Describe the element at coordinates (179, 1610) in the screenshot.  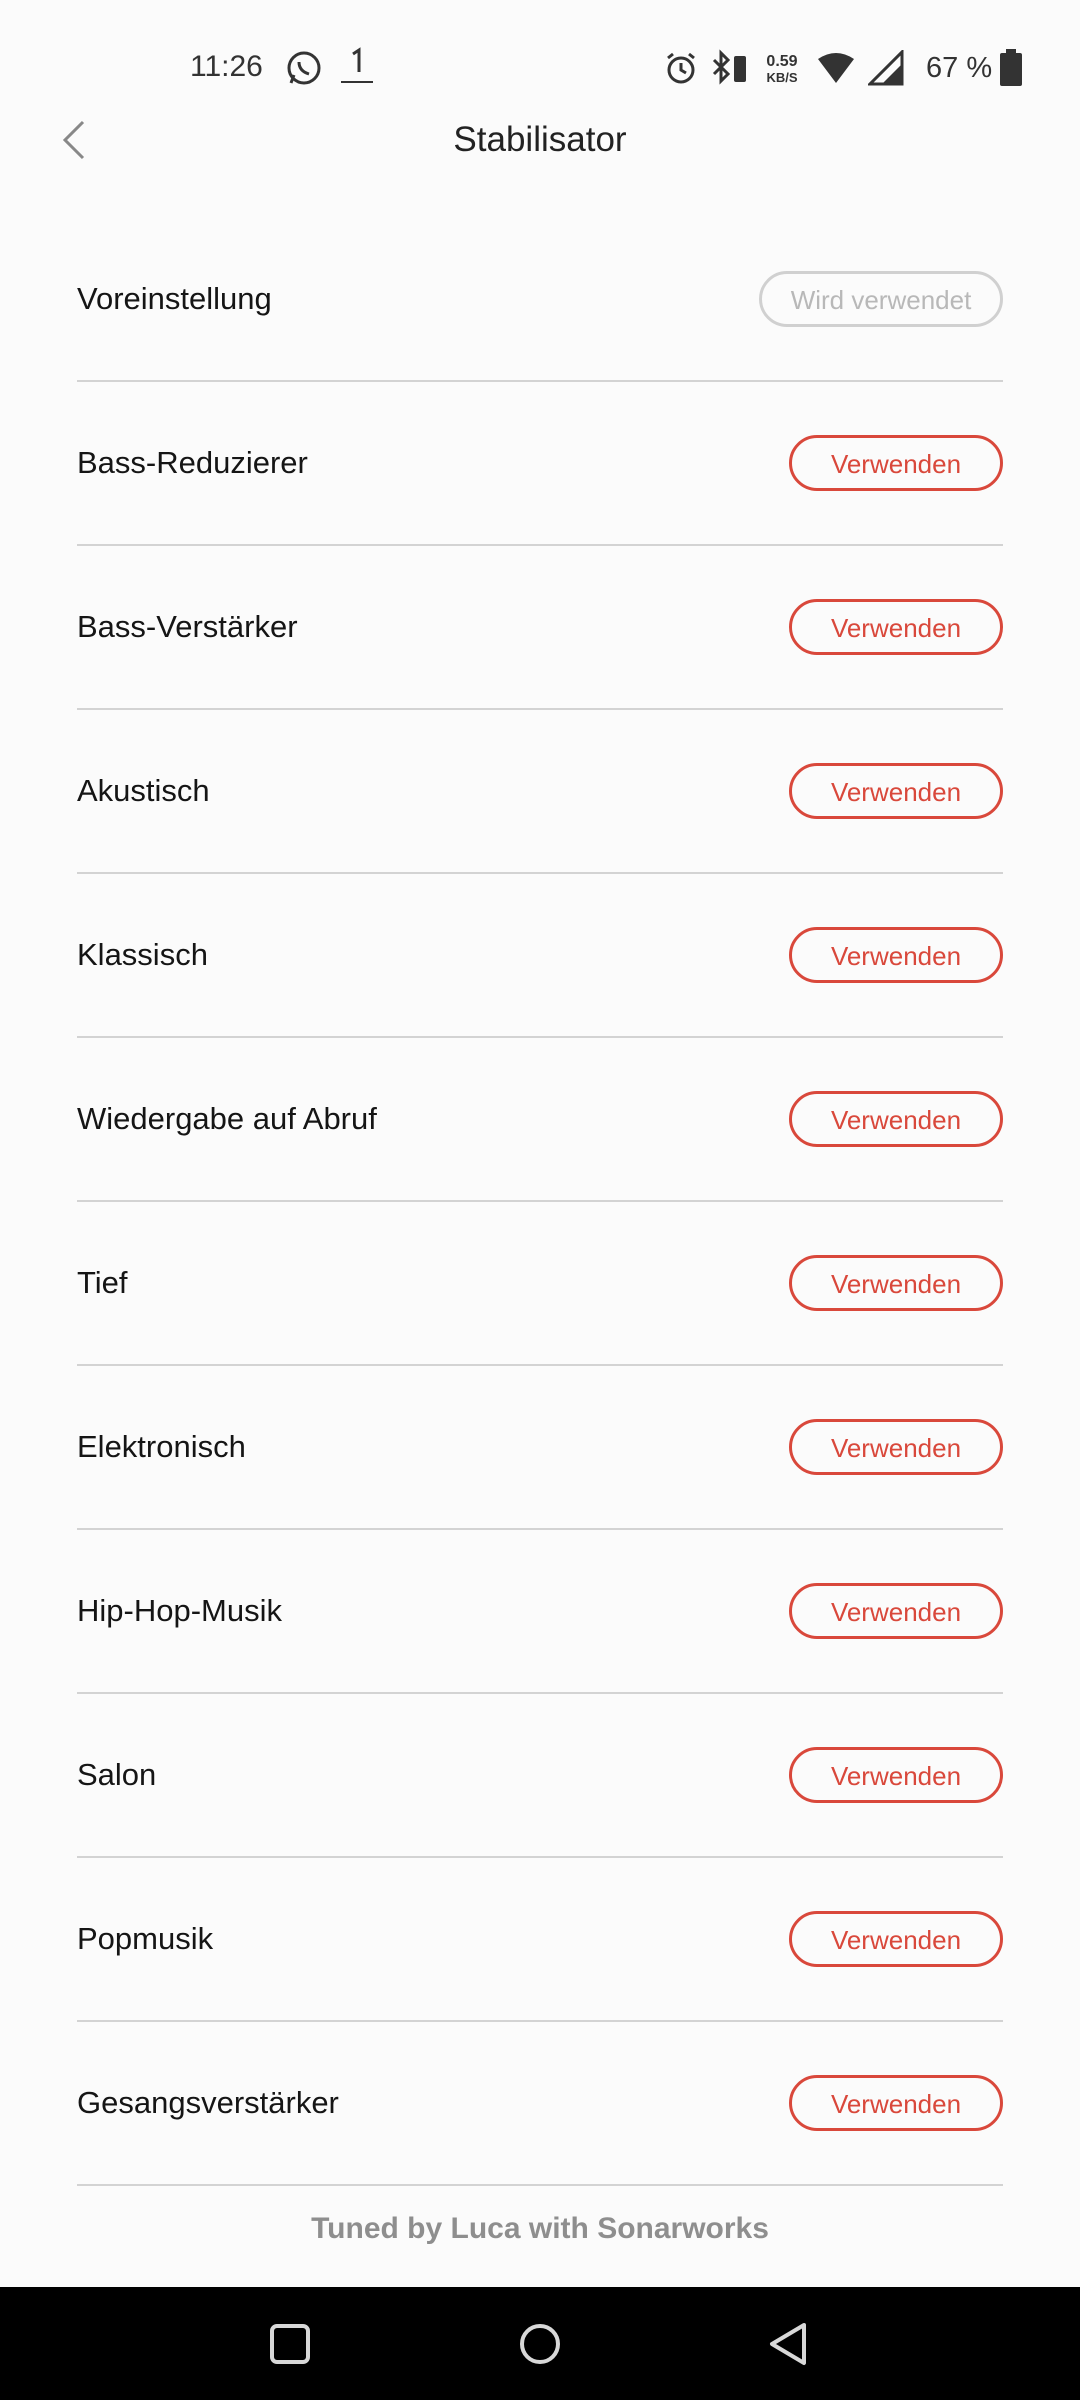
I see `preset-label: Hip-Hop-Musik` at that location.